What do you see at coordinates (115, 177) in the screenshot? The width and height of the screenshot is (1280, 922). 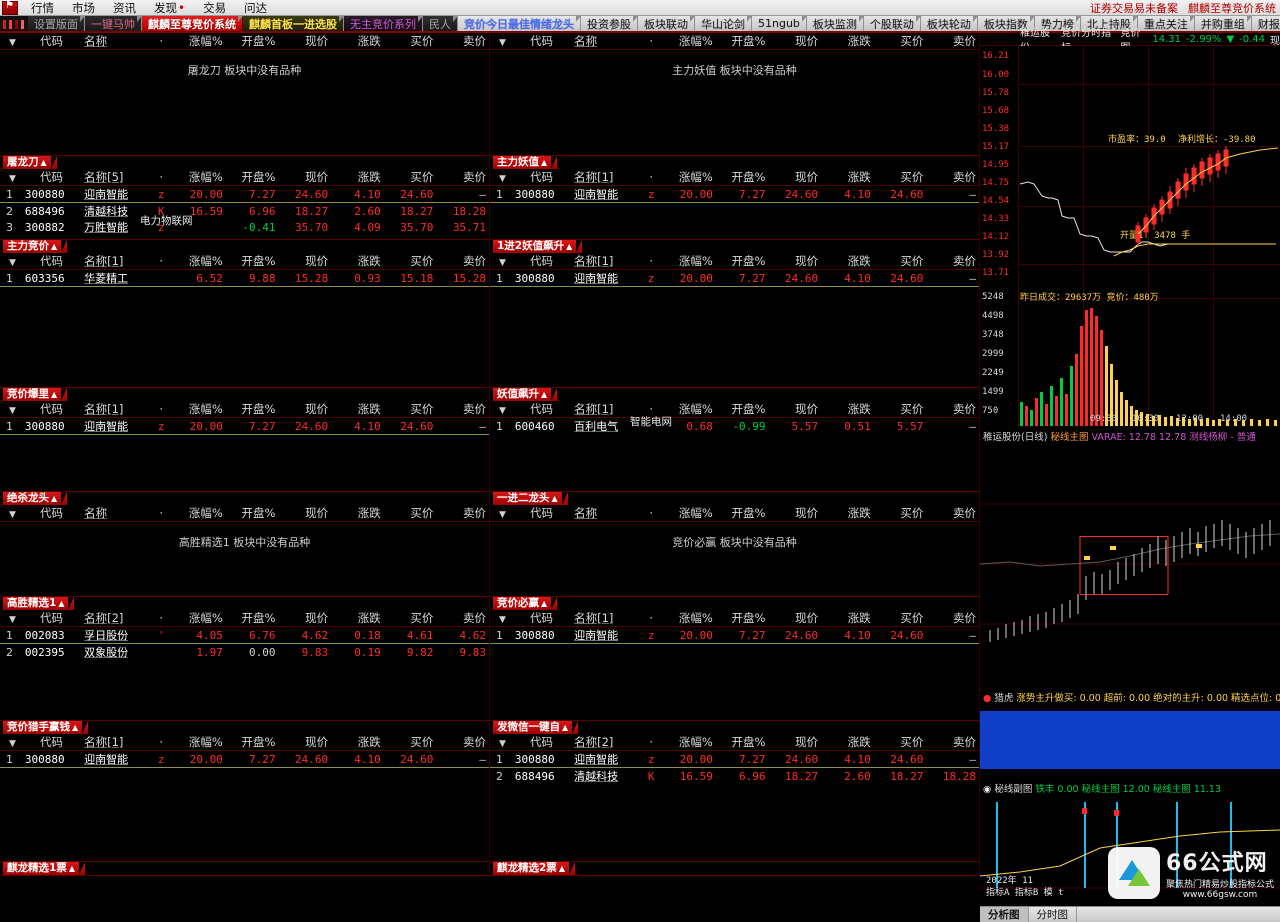 I see `col-name: 名称[5]` at bounding box center [115, 177].